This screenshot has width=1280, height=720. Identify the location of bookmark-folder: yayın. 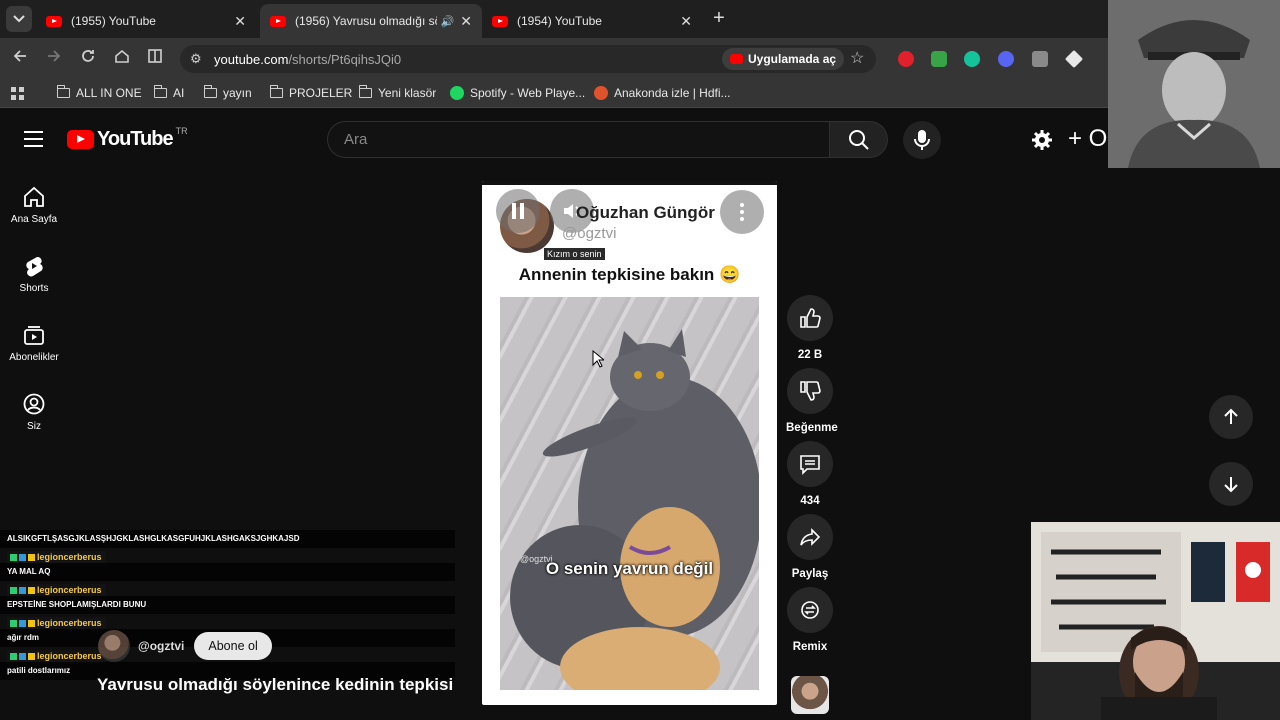
(227, 92).